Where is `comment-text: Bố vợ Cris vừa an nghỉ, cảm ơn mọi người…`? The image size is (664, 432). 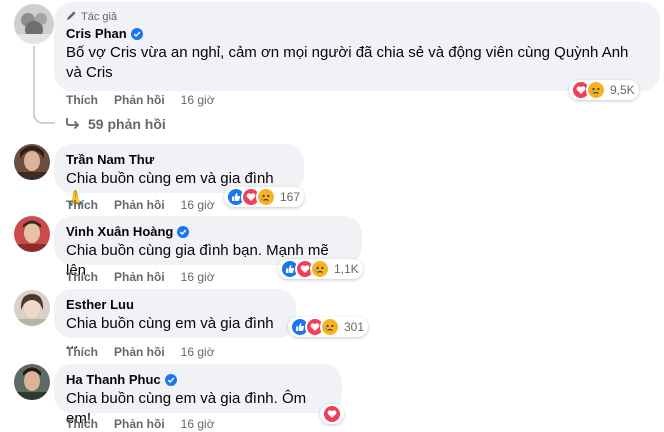
comment-text: Bố vợ Cris vừa an nghỉ, cảm ơn mọi người… is located at coordinates (347, 62).